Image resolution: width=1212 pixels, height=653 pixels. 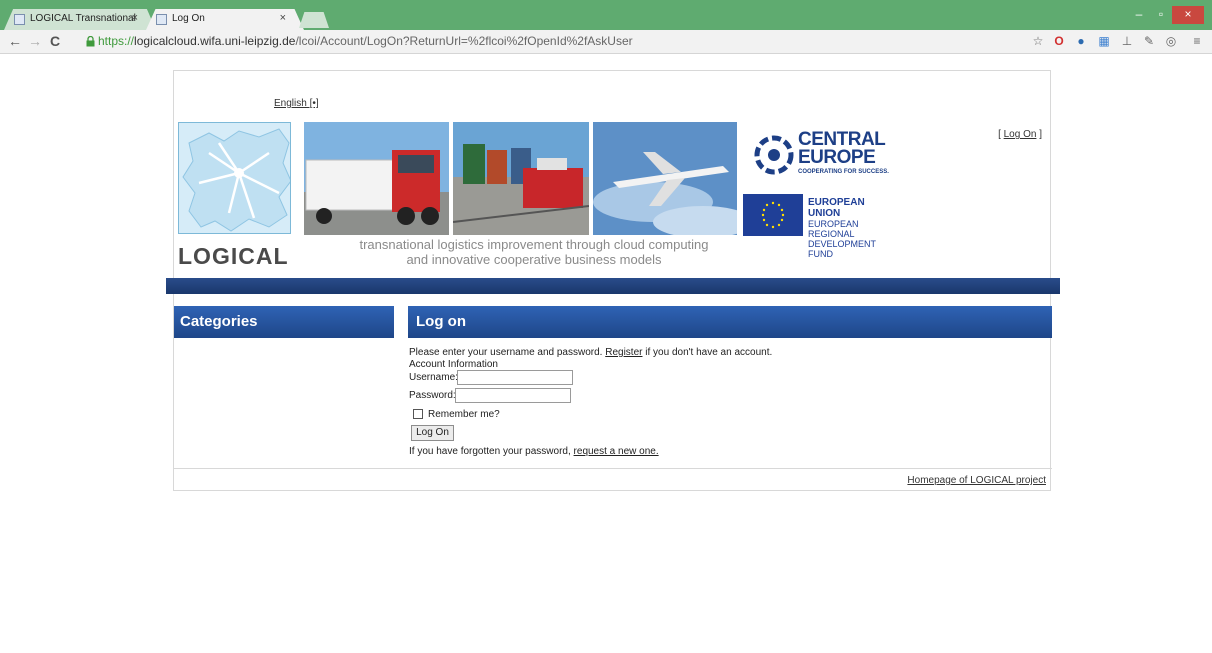 What do you see at coordinates (15, 41) in the screenshot?
I see `back-icon: ←` at bounding box center [15, 41].